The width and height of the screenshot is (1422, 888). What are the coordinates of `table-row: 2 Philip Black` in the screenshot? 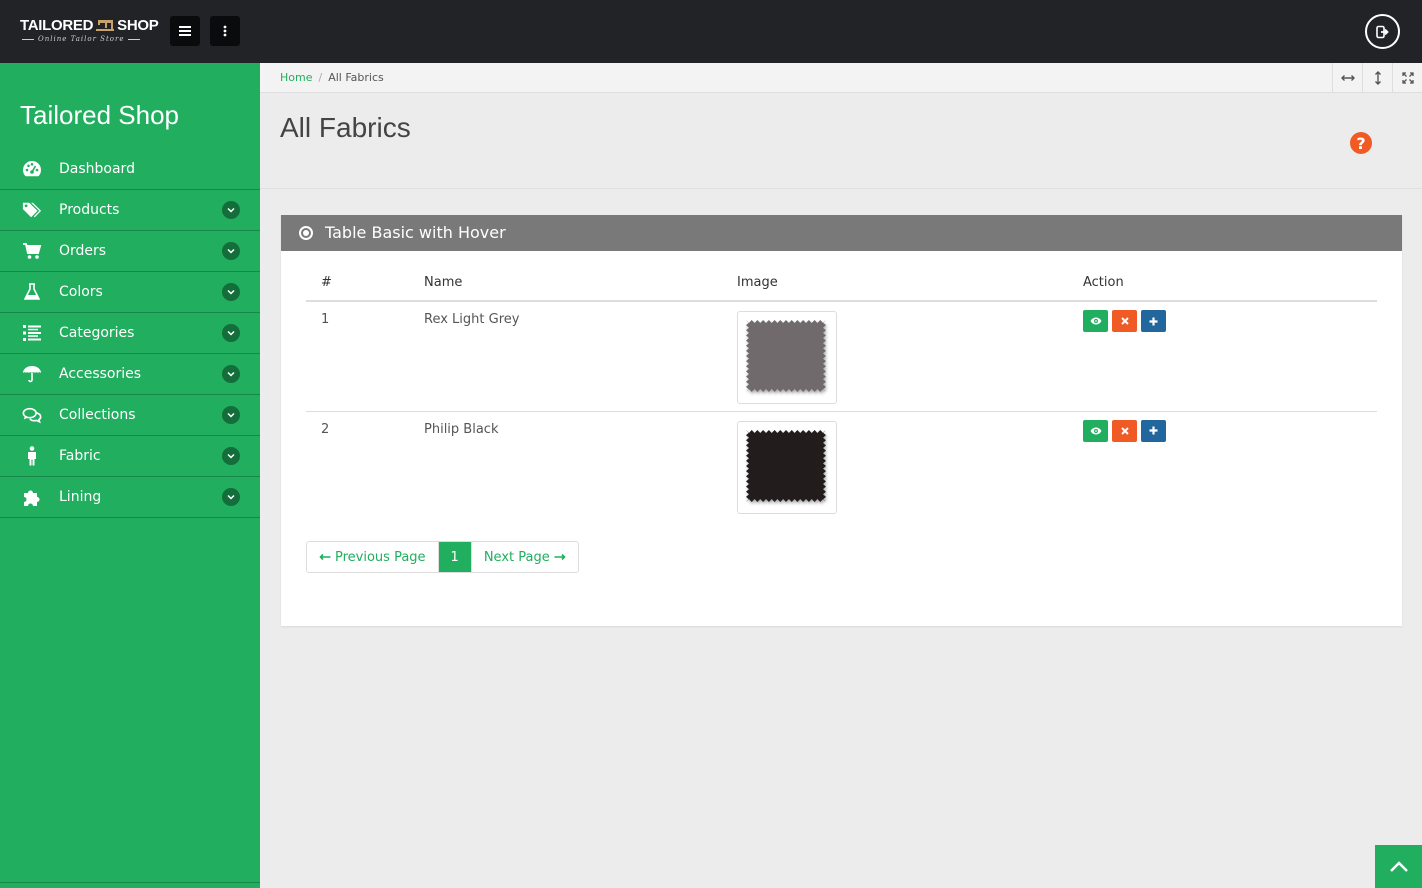 It's located at (841, 466).